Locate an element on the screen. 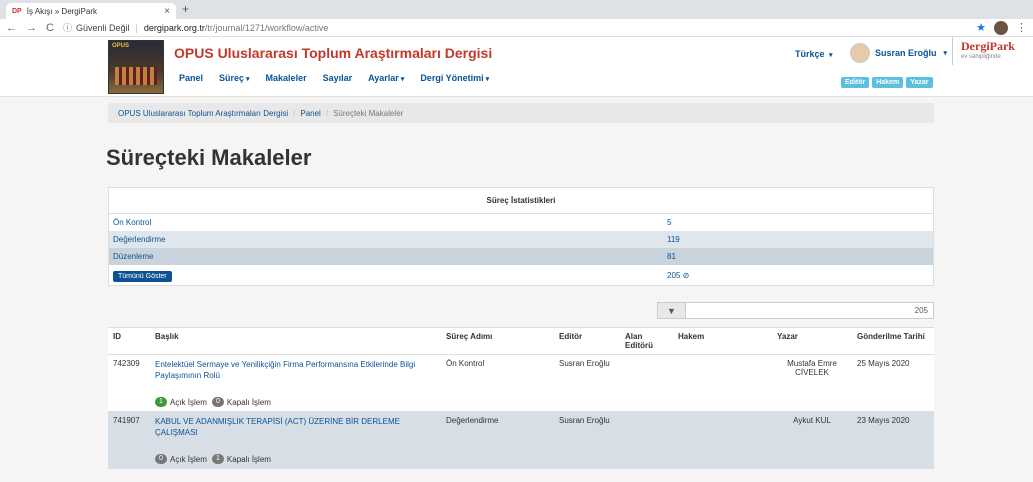 This screenshot has height=482, width=1033. column-header-reviewer: Hakem is located at coordinates (722, 341).